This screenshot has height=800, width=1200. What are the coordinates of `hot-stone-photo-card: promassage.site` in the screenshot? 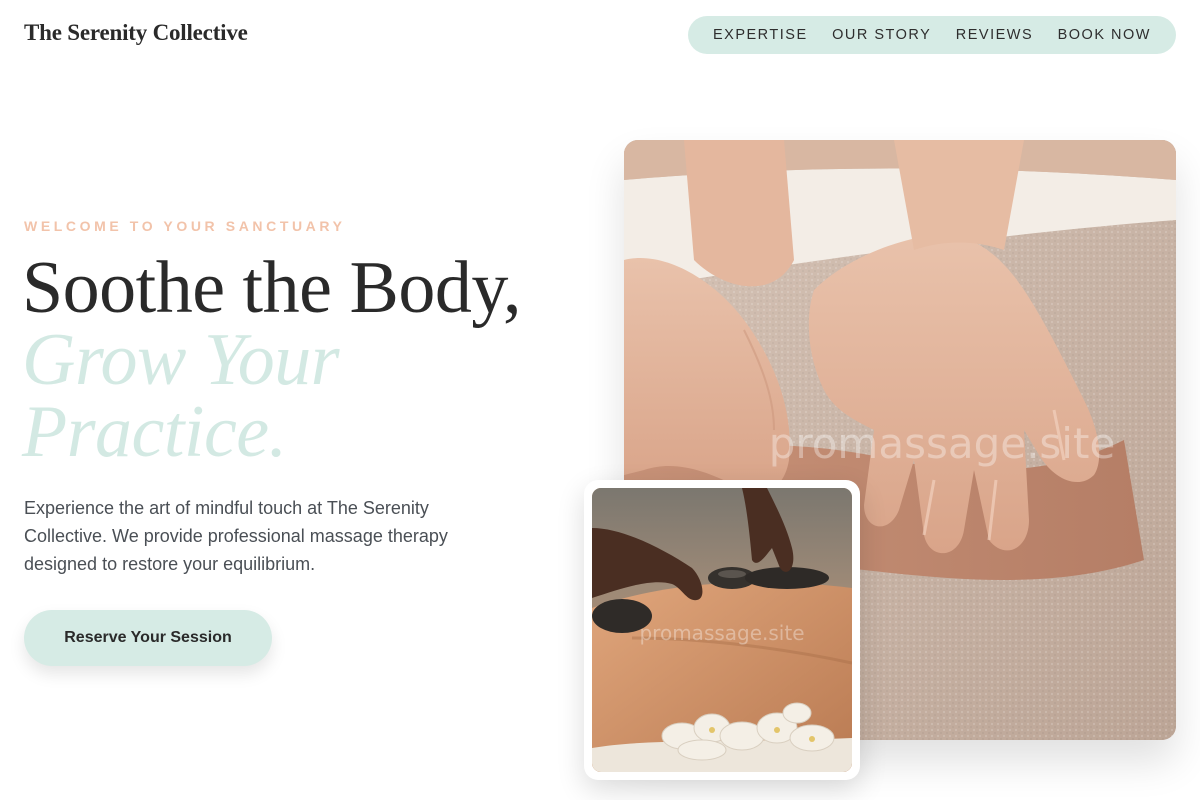 It's located at (722, 630).